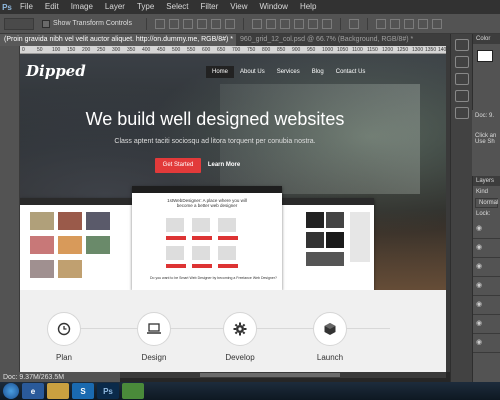 The image size is (500, 400). I want to click on info-hint: Use Sh, so click(485, 142).